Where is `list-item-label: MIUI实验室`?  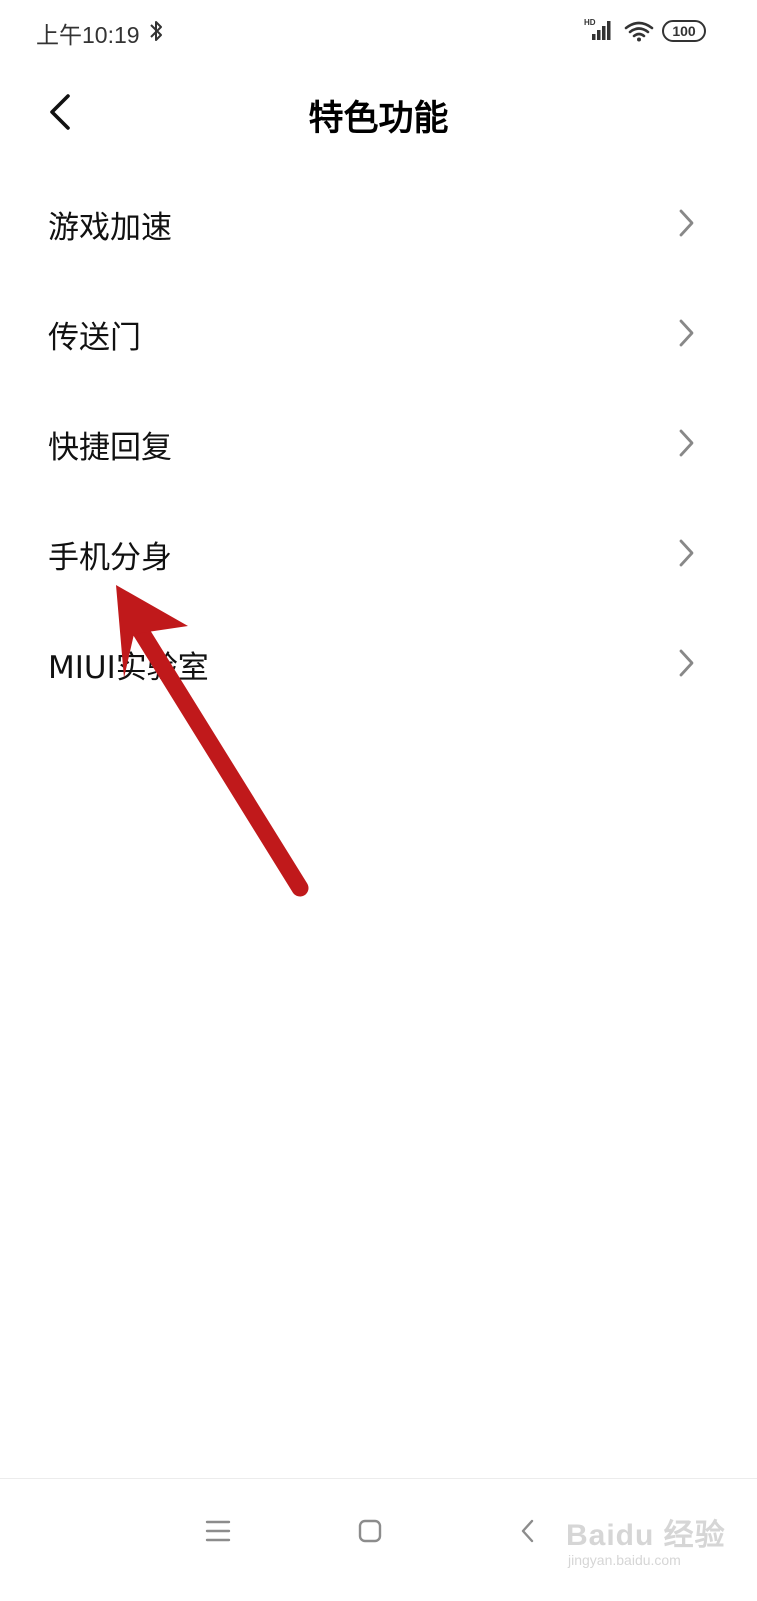 list-item-label: MIUI实验室 is located at coordinates (128, 668).